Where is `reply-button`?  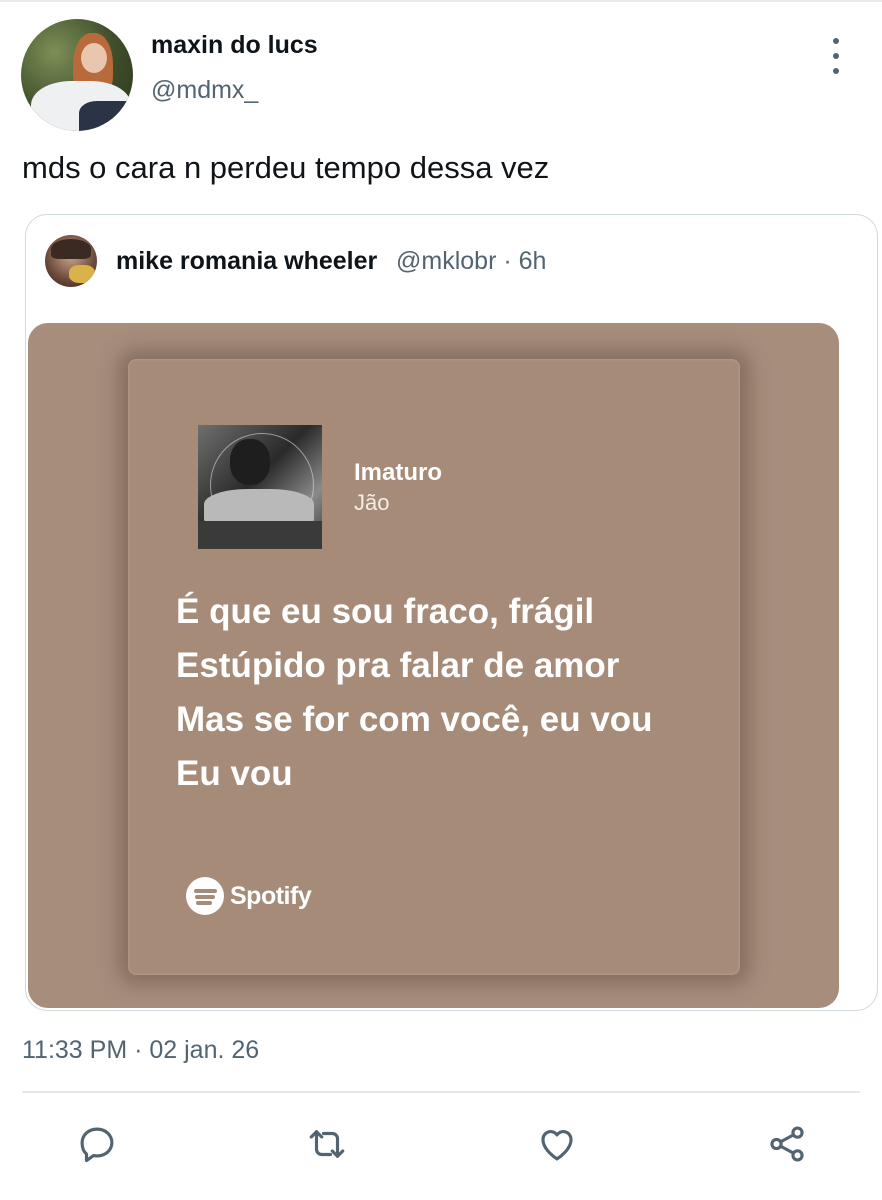 reply-button is located at coordinates (97, 1144).